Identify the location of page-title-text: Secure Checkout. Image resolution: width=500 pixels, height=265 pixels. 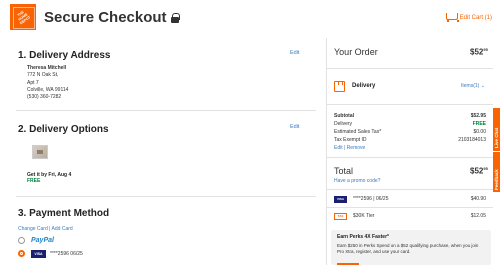
(105, 17).